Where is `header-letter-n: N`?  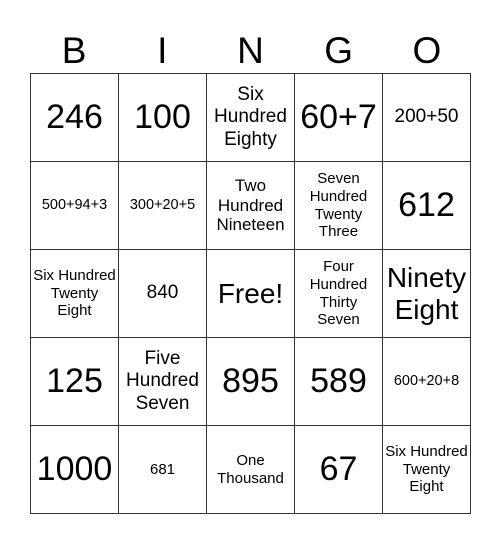 header-letter-n: N is located at coordinates (250, 50).